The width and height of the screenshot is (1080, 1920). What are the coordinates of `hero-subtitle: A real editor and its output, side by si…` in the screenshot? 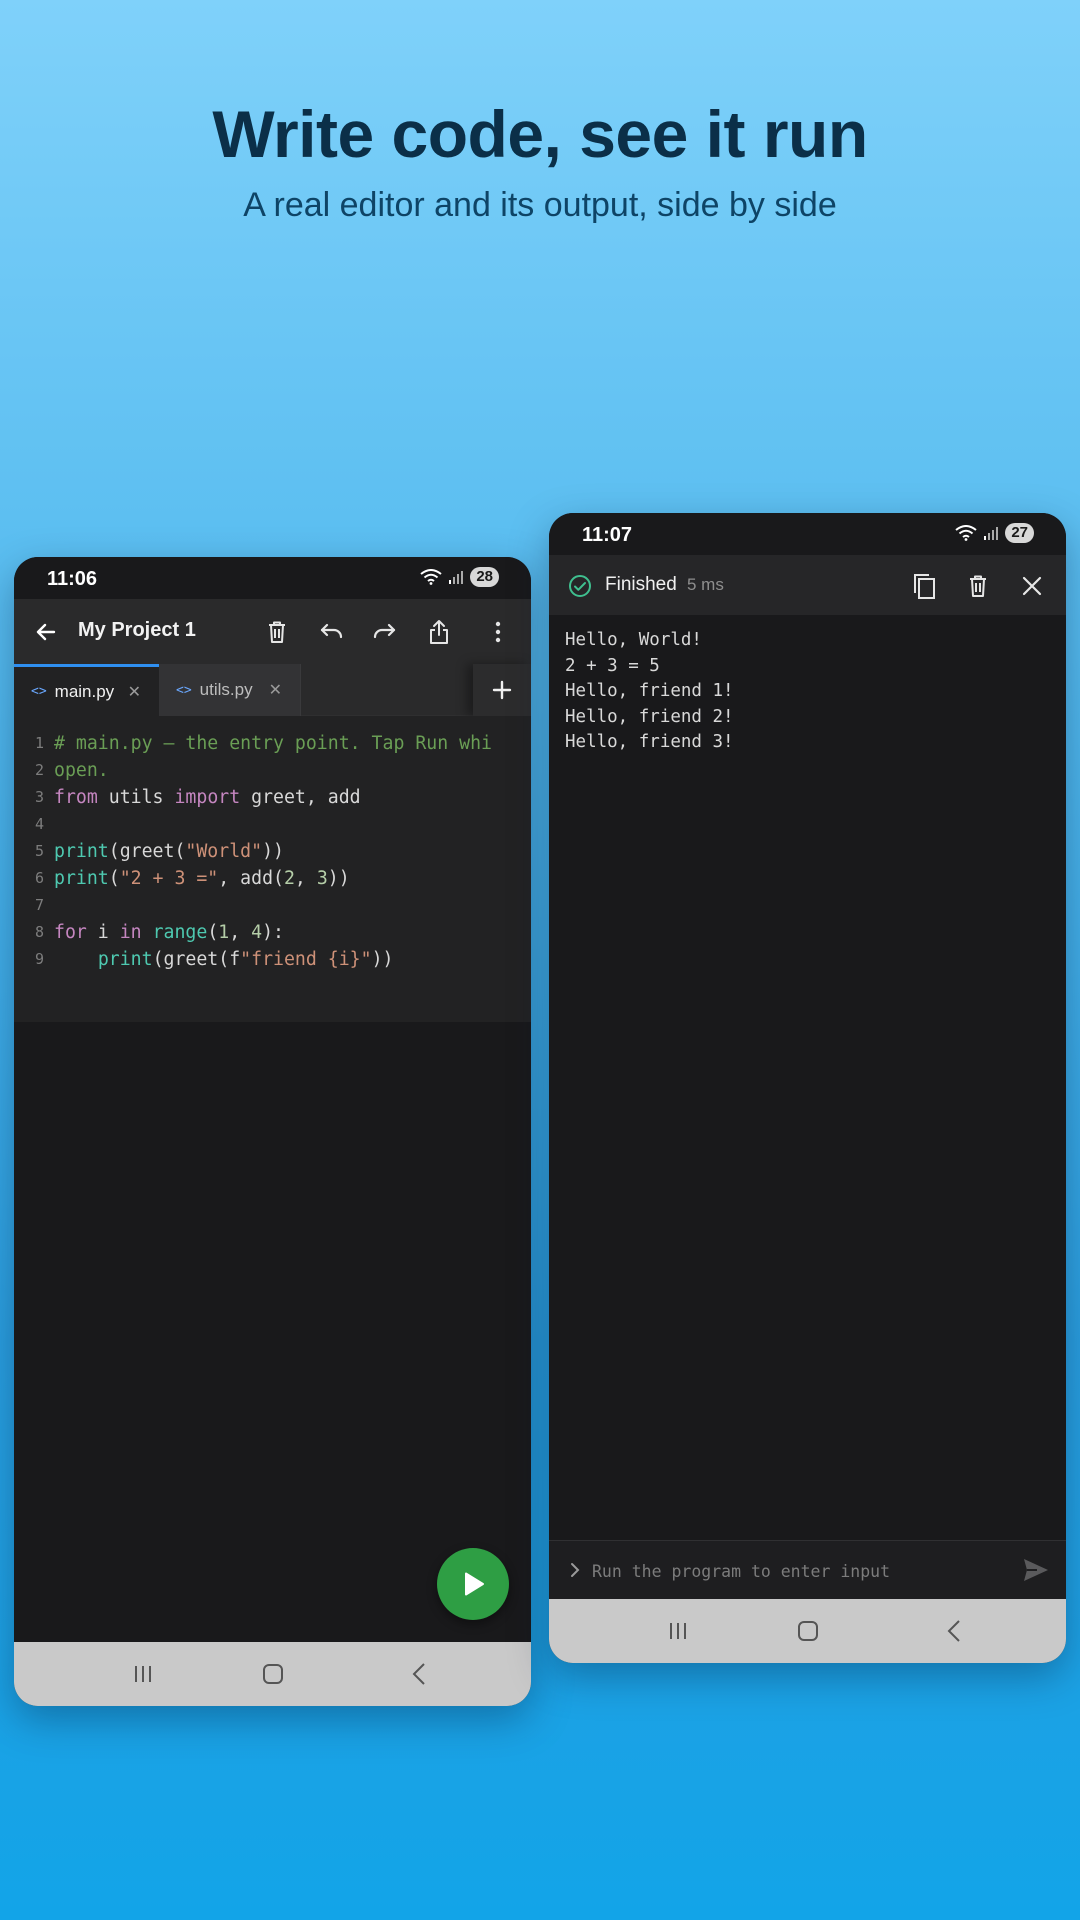 It's located at (540, 205).